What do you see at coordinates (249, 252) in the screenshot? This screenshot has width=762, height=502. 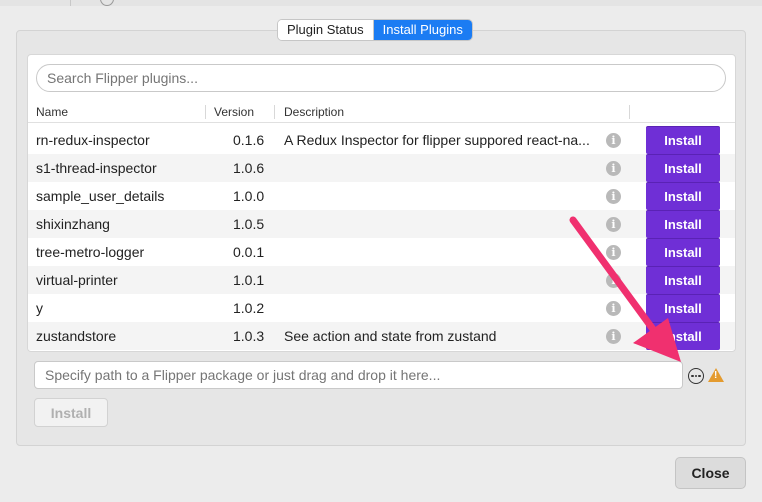 I see `plugin-version: 0.0.1` at bounding box center [249, 252].